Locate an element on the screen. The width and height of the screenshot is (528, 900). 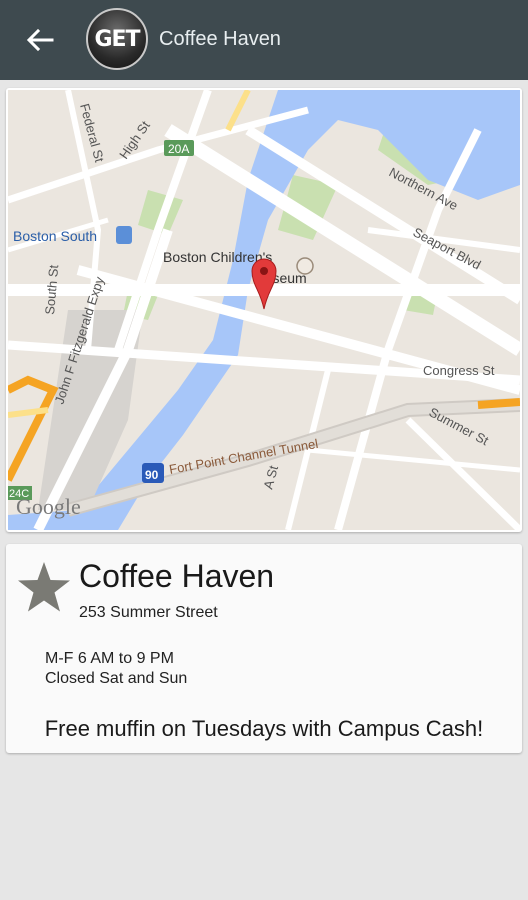
logo-text: GET is located at coordinates (117, 39).